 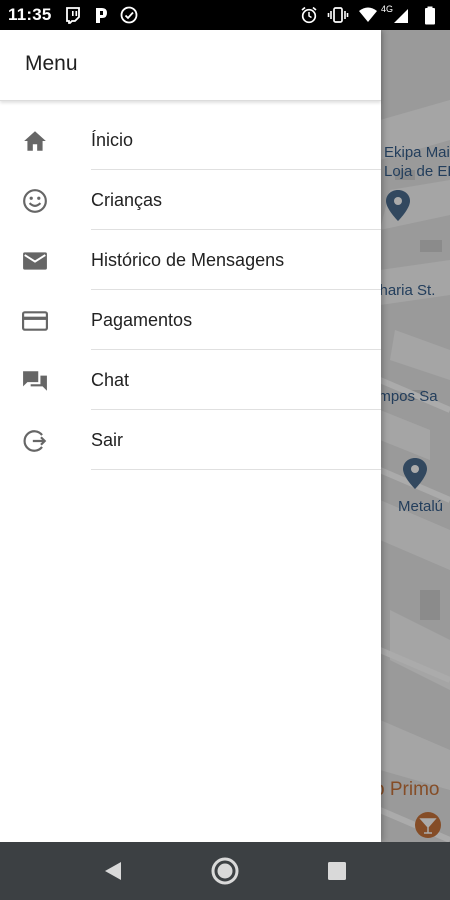 I want to click on vibrate-icon, so click(x=338, y=15).